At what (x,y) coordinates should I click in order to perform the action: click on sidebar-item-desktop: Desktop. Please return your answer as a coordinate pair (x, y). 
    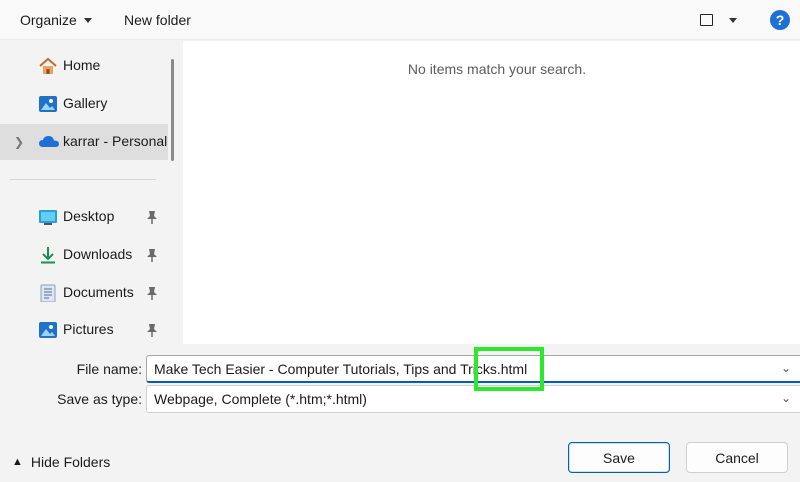
    Looking at the image, I should click on (84, 217).